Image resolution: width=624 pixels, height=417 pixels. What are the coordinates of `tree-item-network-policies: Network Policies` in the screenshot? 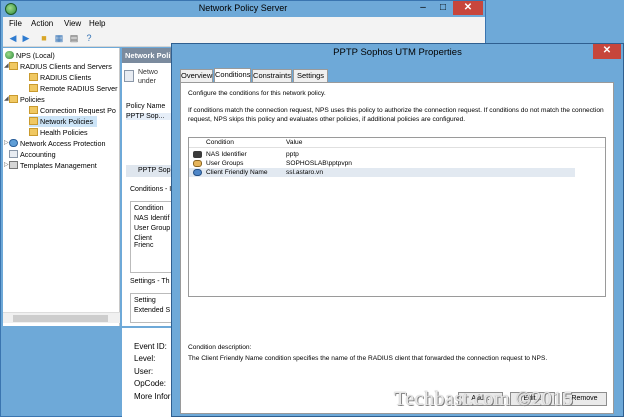 It's located at (63, 121).